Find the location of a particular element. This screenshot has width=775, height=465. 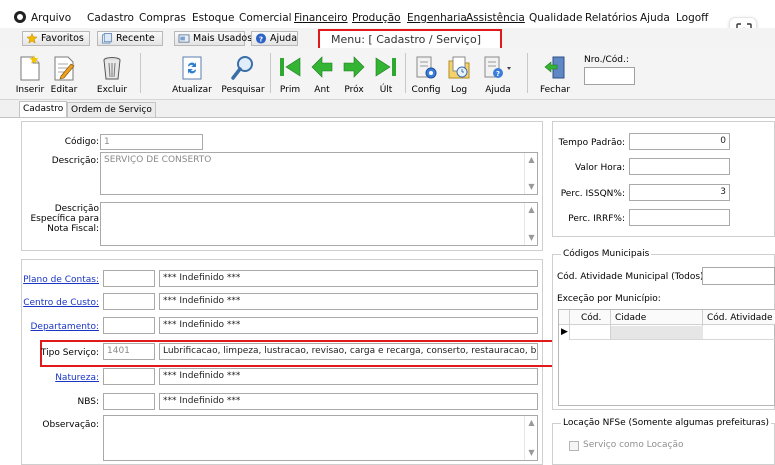

descricao-textarea: SERVIÇO DE CONSERTO ▲ ▼ is located at coordinates (319, 173).